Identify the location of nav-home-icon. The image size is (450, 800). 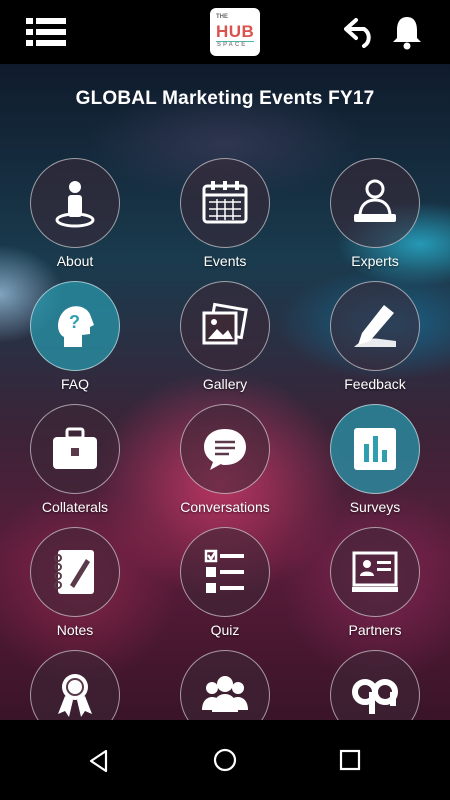
(225, 760).